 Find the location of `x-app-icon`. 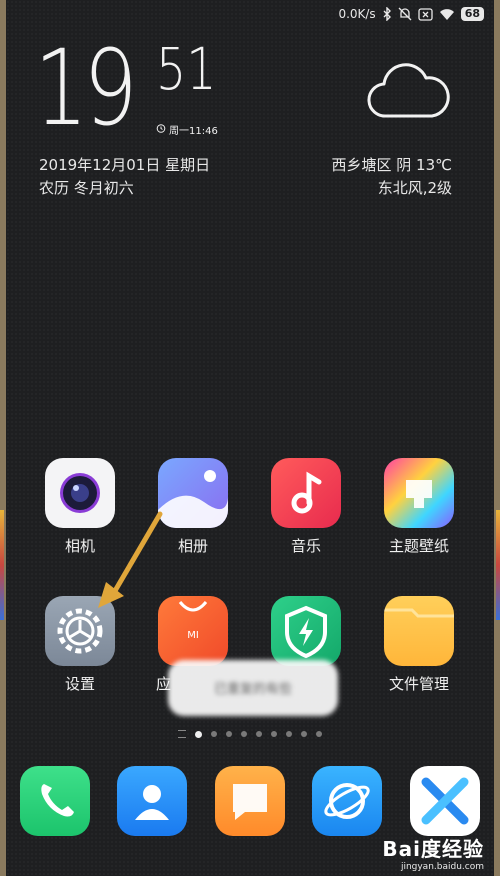

x-app-icon is located at coordinates (445, 801).